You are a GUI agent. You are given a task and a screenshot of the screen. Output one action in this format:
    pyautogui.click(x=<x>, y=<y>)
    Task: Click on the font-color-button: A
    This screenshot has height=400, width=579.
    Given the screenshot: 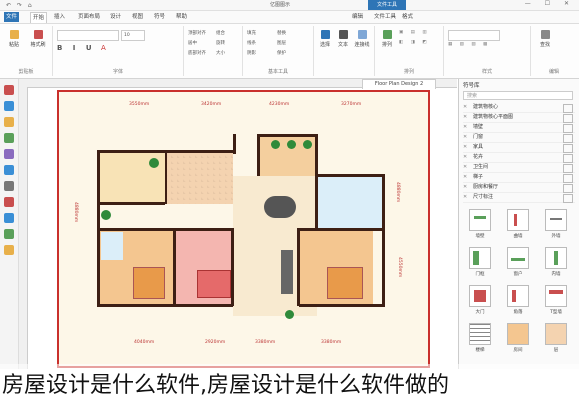 What is the action you would take?
    pyautogui.click(x=103, y=48)
    